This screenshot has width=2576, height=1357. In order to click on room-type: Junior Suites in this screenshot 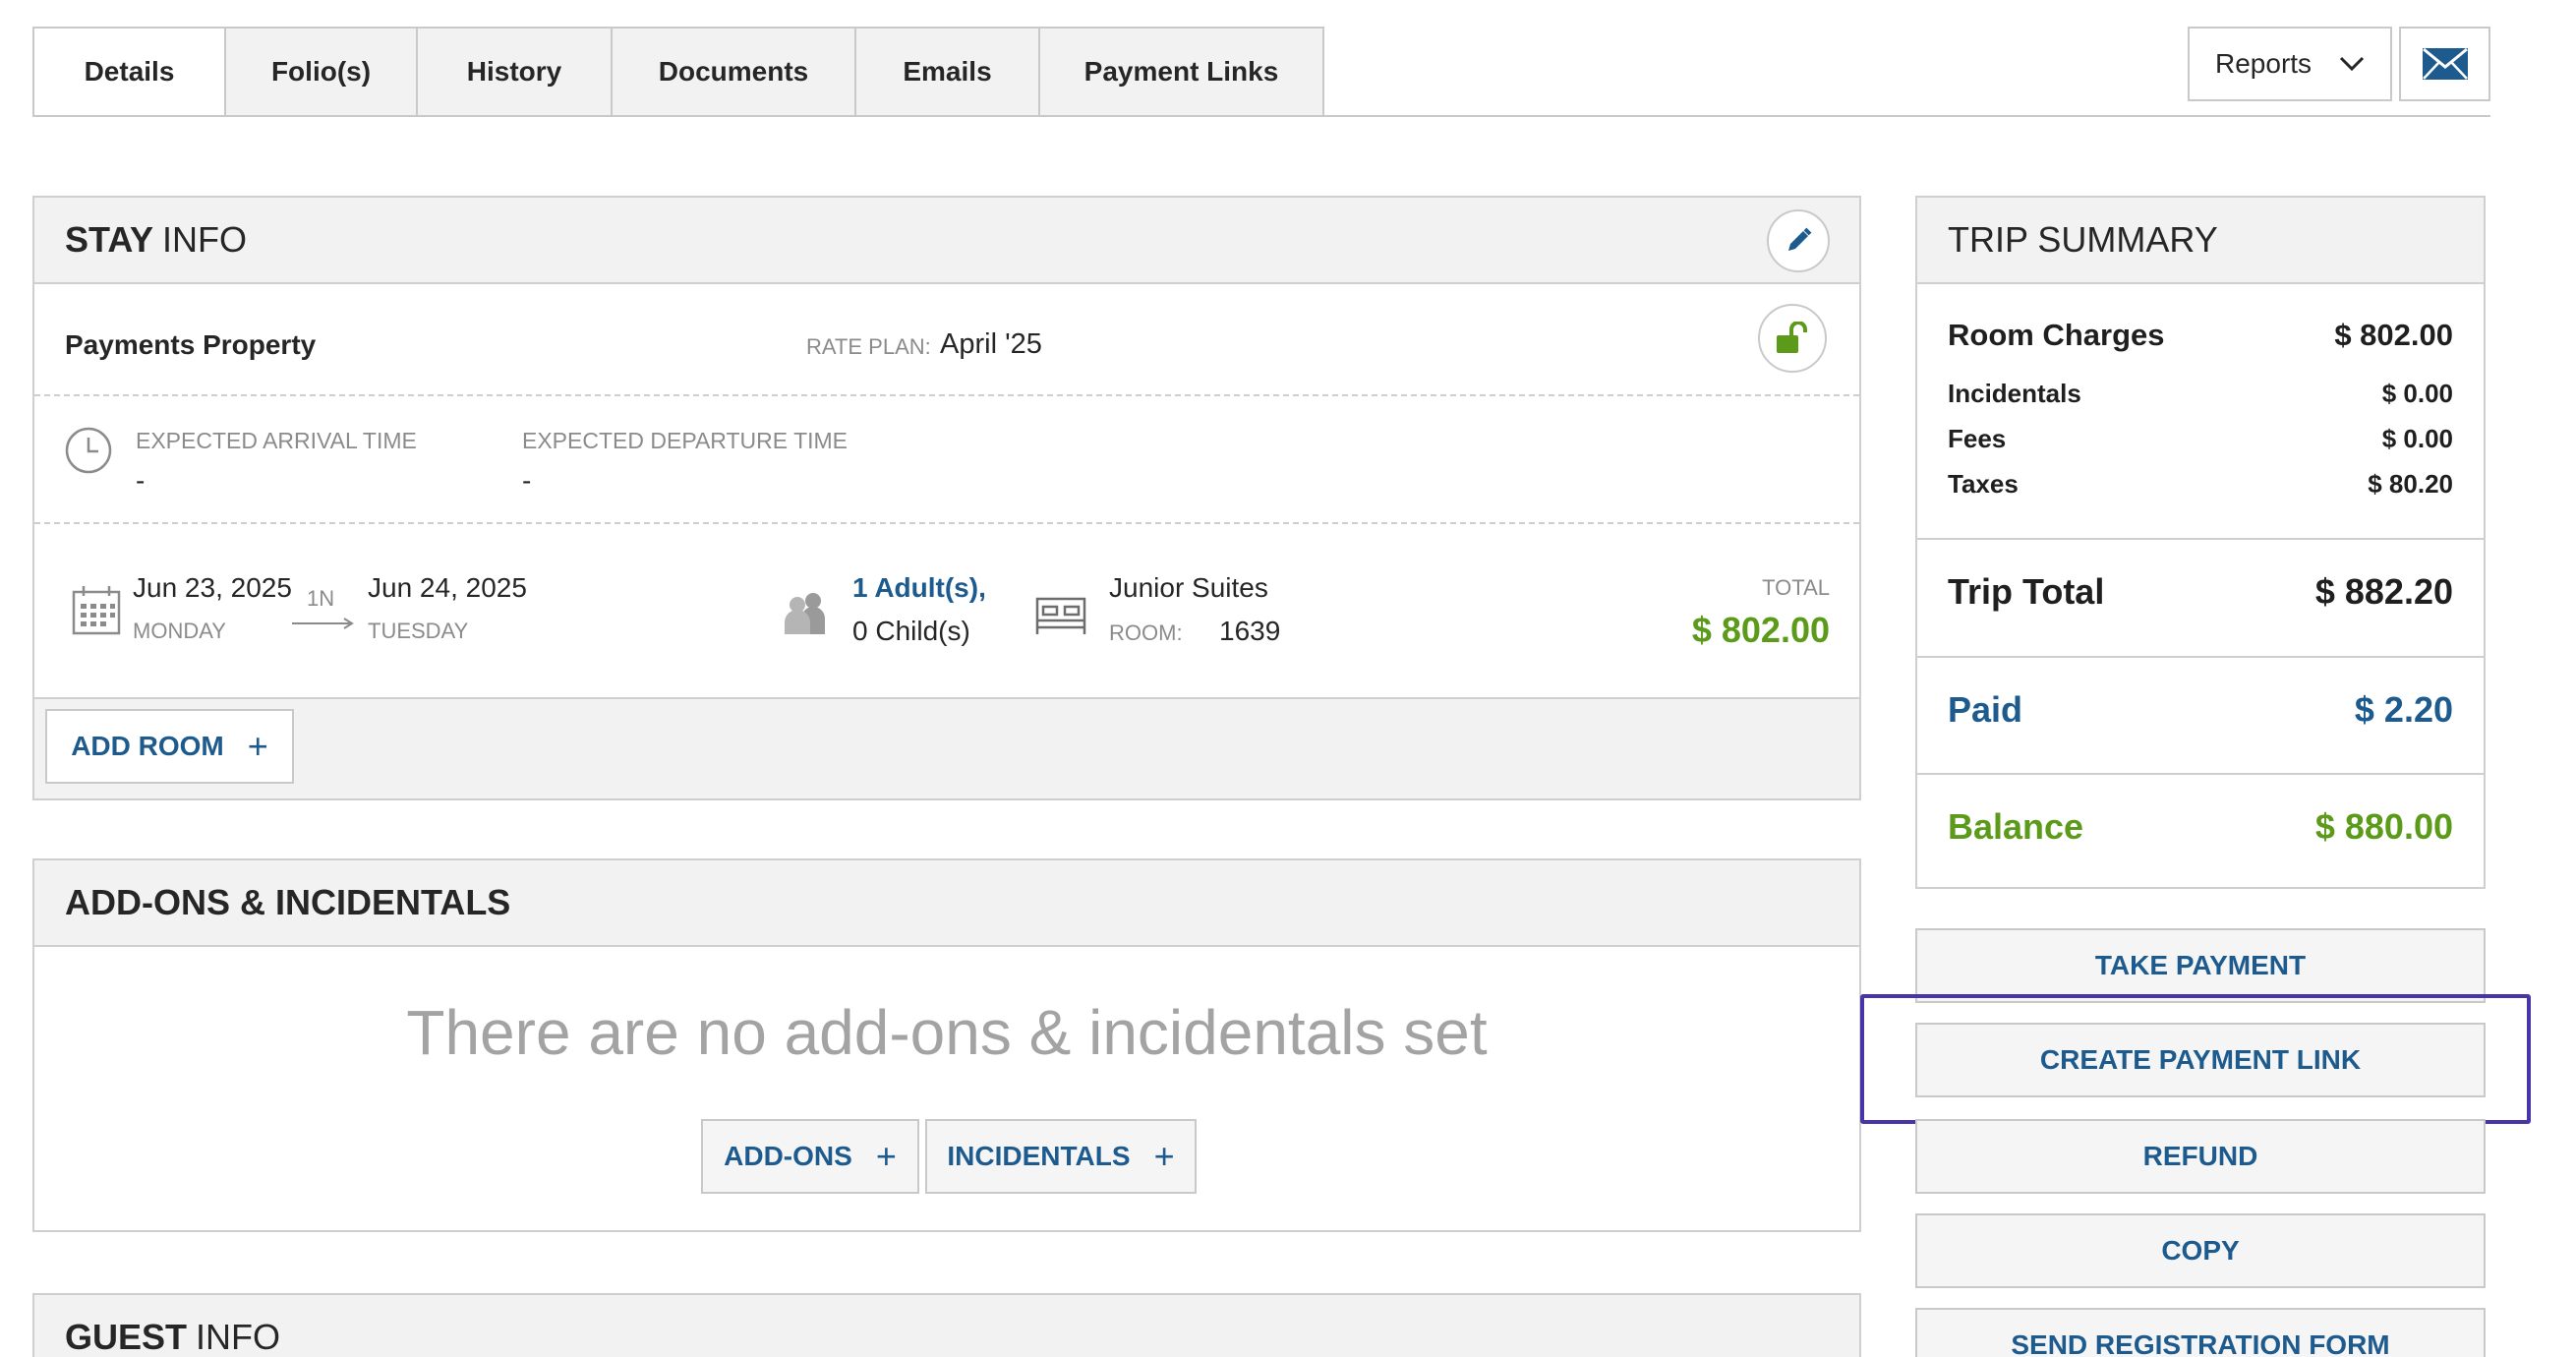, I will do `click(1188, 587)`.